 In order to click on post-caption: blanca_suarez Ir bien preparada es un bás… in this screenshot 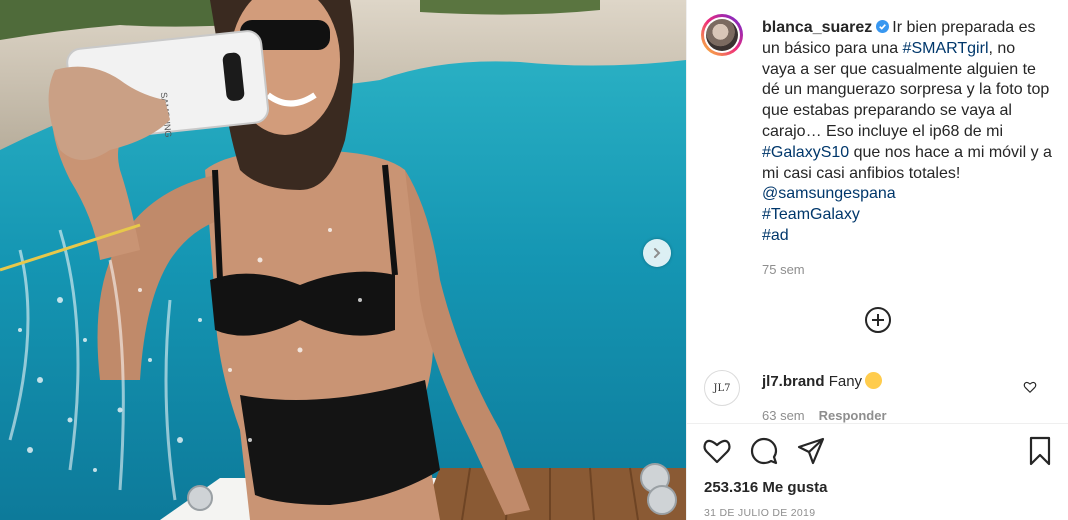, I will do `click(907, 132)`.